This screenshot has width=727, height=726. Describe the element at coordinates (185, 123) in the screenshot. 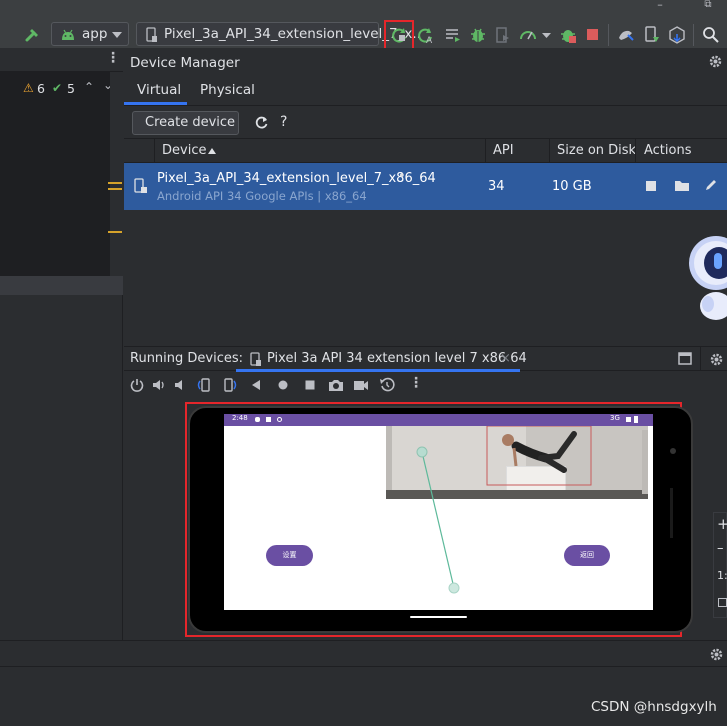

I see `create-device-button: Create device` at that location.